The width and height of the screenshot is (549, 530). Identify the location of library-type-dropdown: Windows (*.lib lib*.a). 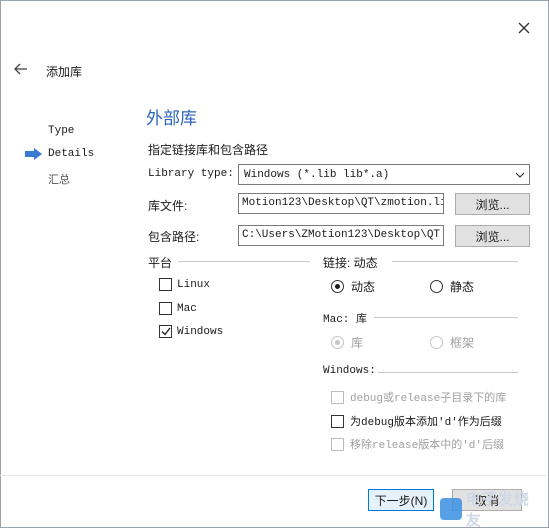
(384, 174).